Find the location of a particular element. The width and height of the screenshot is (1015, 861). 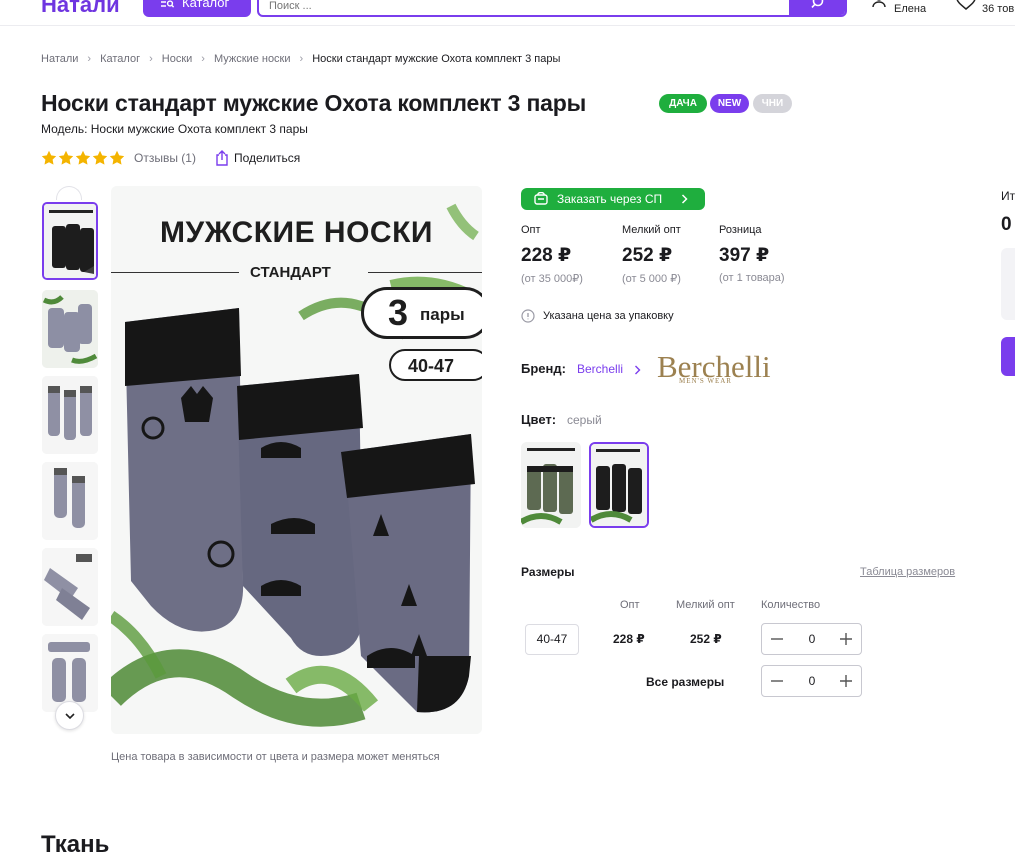

color-swatch-gray is located at coordinates (619, 485).